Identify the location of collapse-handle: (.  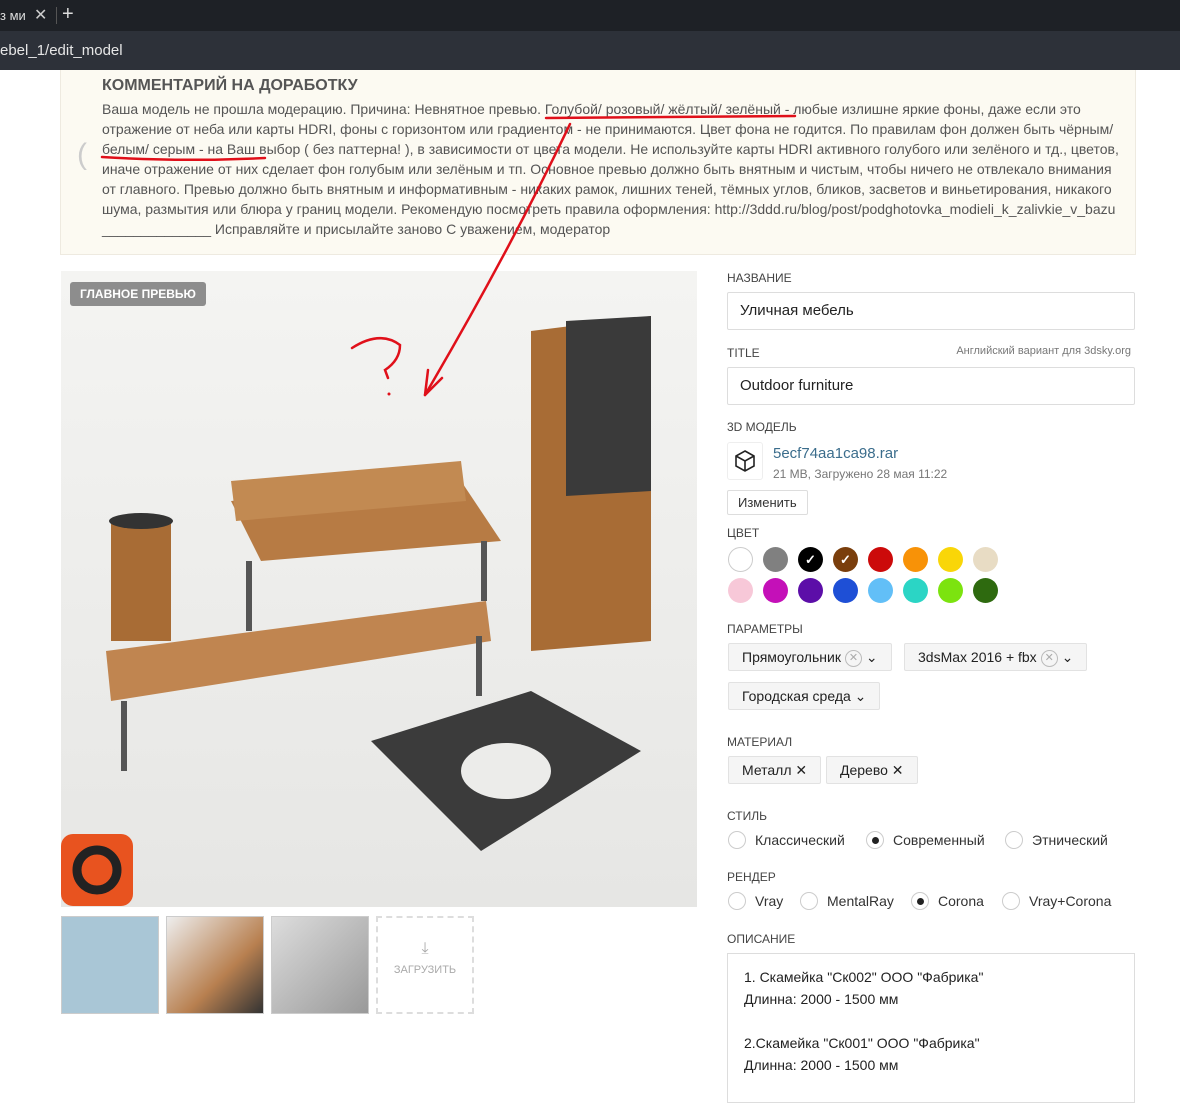
(82, 154).